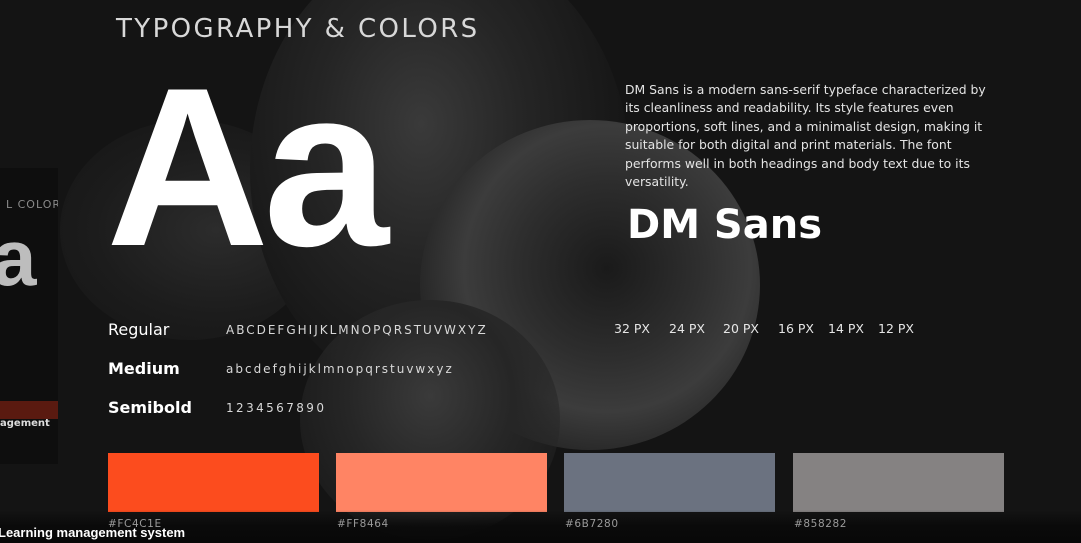 The height and width of the screenshot is (543, 1081). Describe the element at coordinates (357, 330) in the screenshot. I see `uppercase-glyphs: ABCDEFGHIJKLMNOPQRSTUVWXYZ` at that location.